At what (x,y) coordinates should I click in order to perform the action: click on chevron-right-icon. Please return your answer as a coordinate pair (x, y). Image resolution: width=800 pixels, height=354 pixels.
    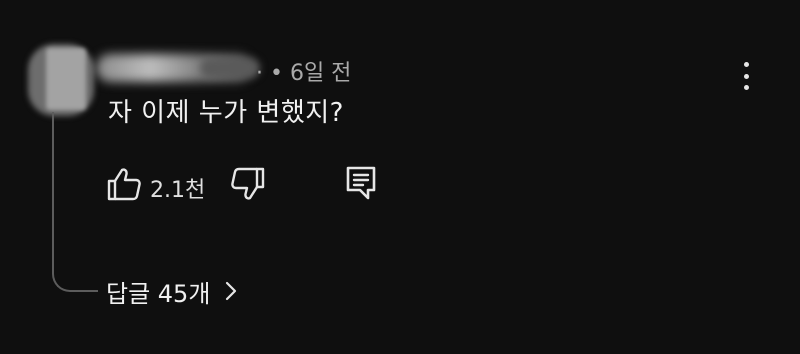
    Looking at the image, I should click on (231, 291).